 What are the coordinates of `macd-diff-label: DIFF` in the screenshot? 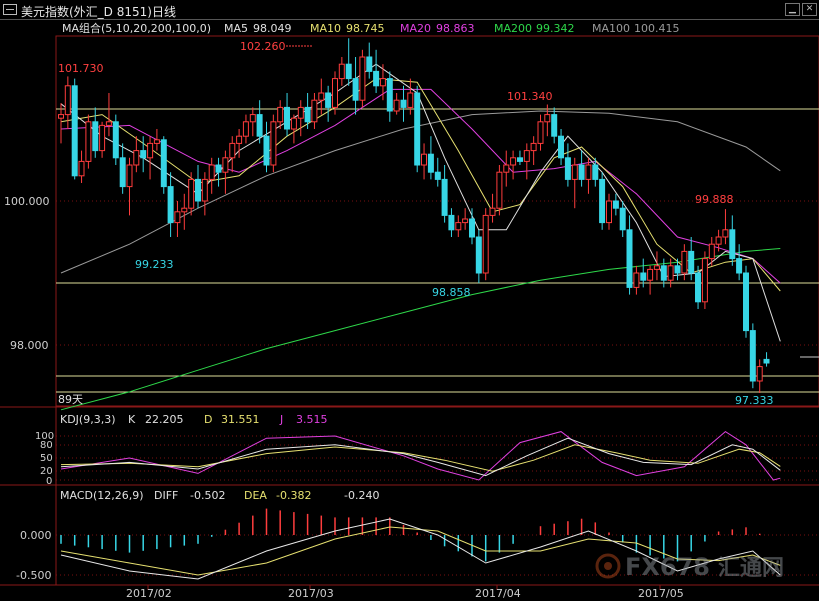 It's located at (166, 495).